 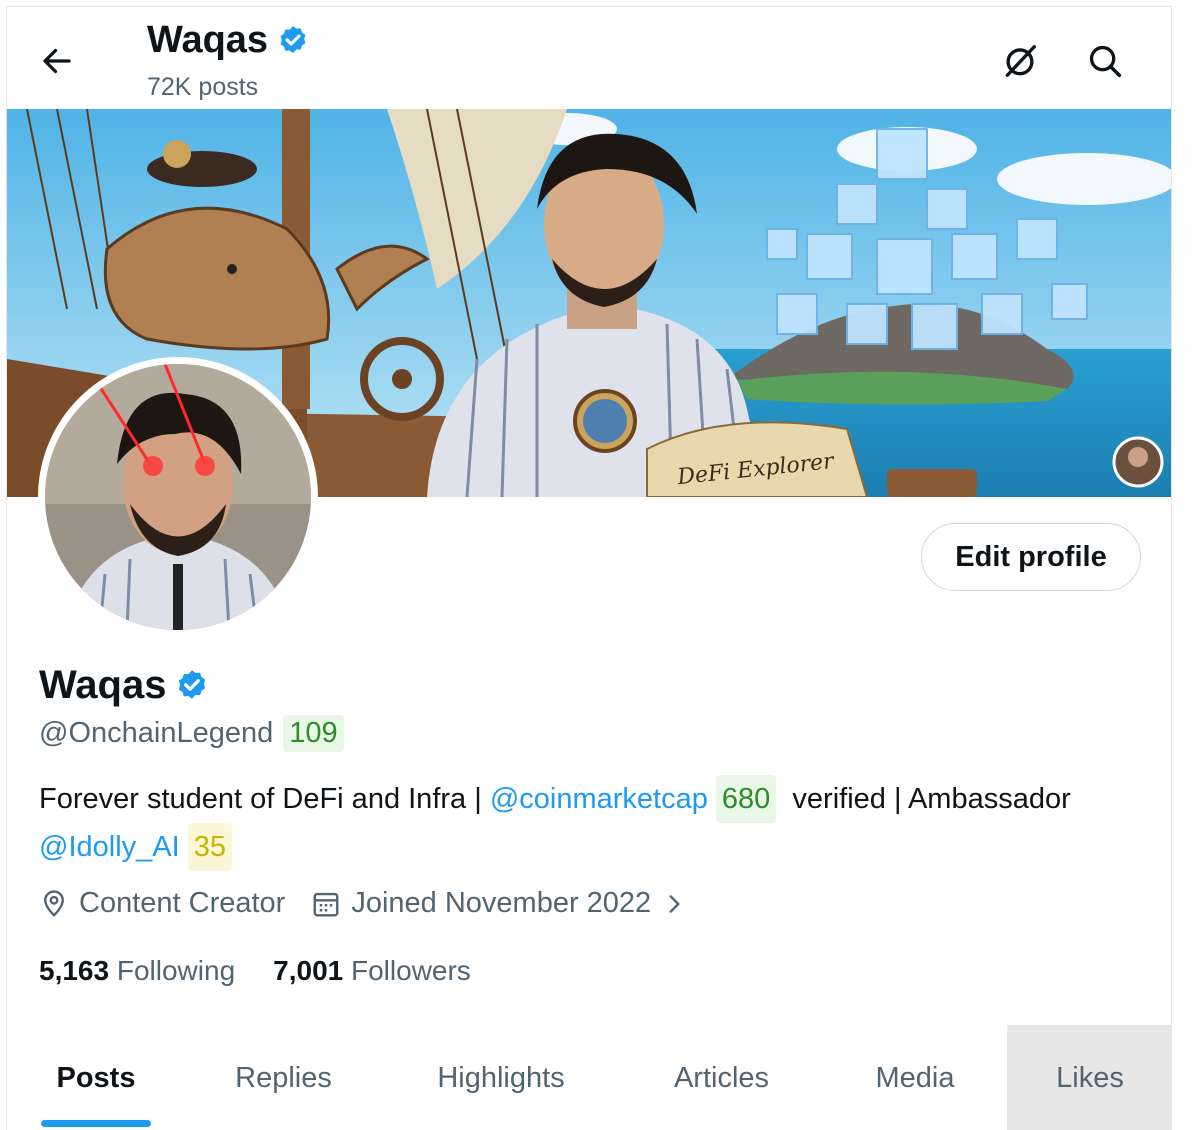 I want to click on profile-stats: 5,163 Following 7,001 Followers, so click(x=255, y=971).